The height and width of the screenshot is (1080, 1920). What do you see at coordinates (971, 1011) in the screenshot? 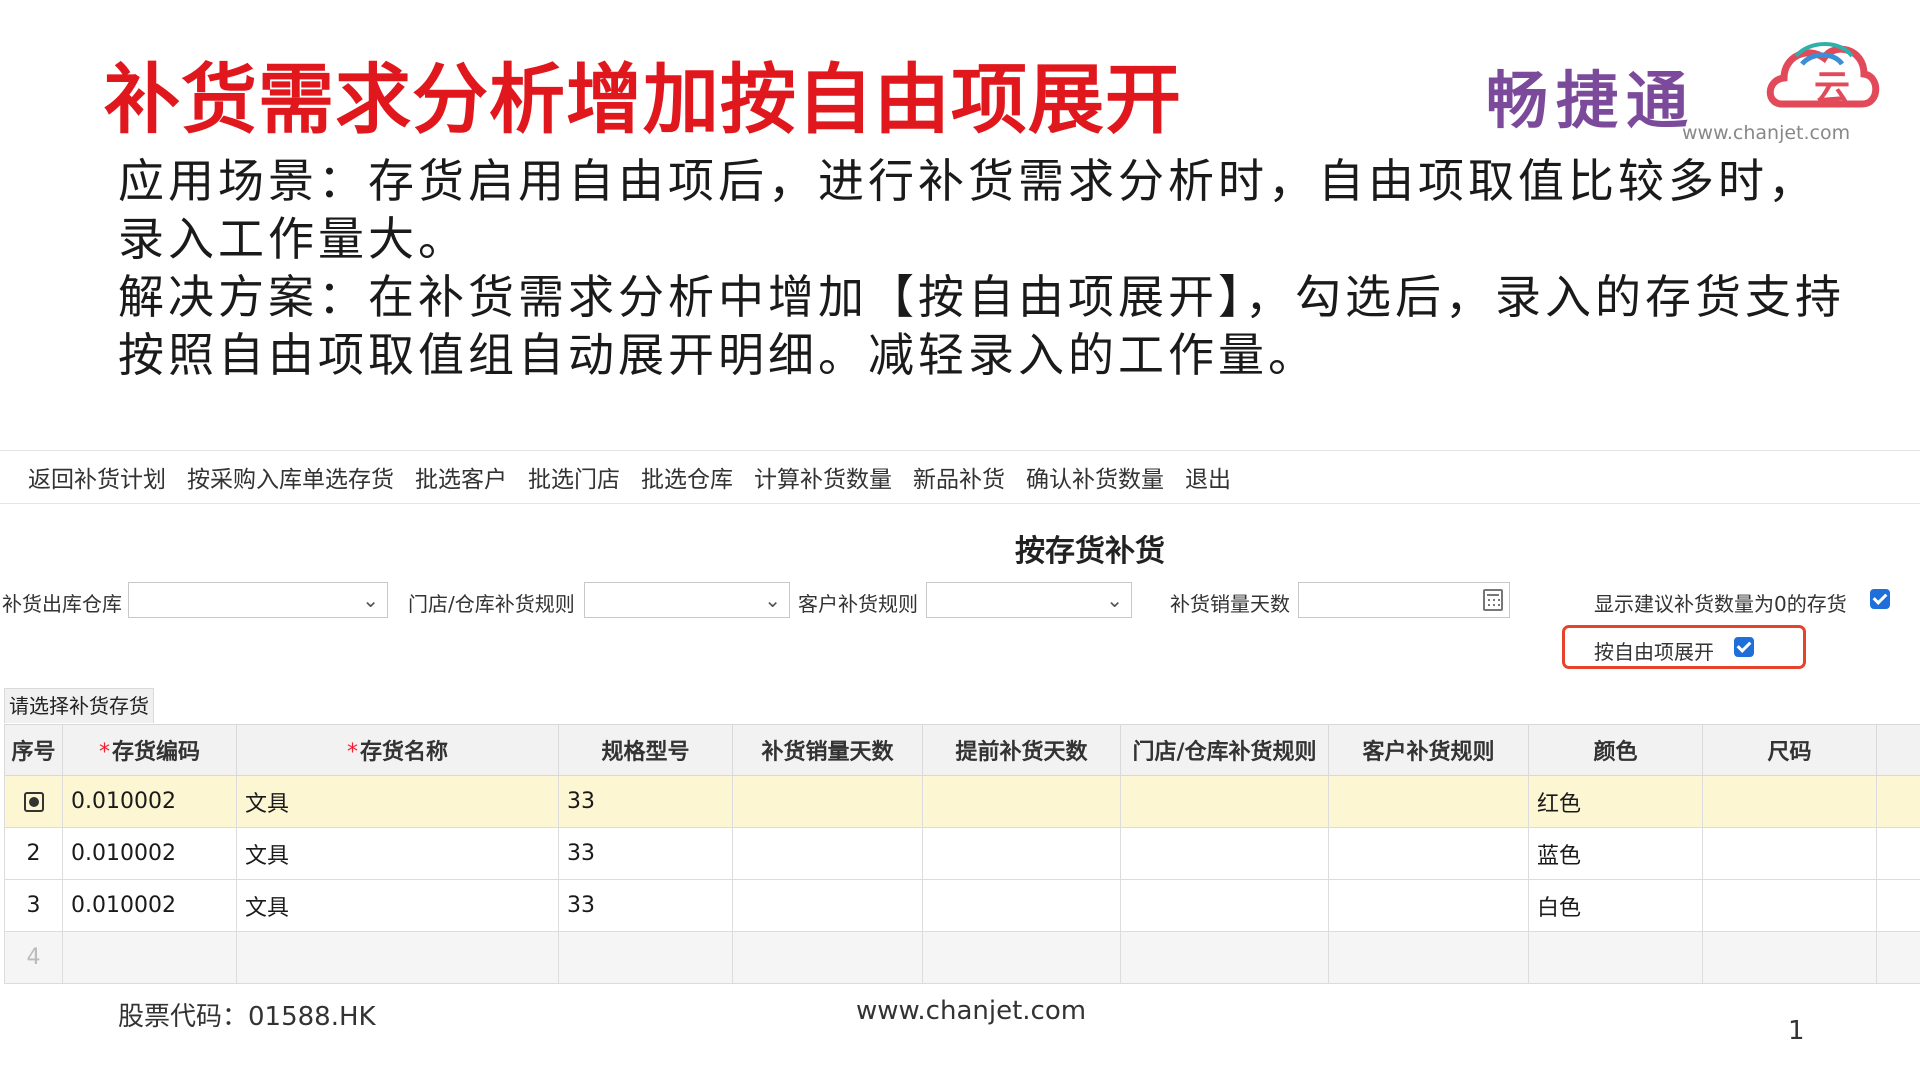
I see `footer-url: www.chanjet.com` at bounding box center [971, 1011].